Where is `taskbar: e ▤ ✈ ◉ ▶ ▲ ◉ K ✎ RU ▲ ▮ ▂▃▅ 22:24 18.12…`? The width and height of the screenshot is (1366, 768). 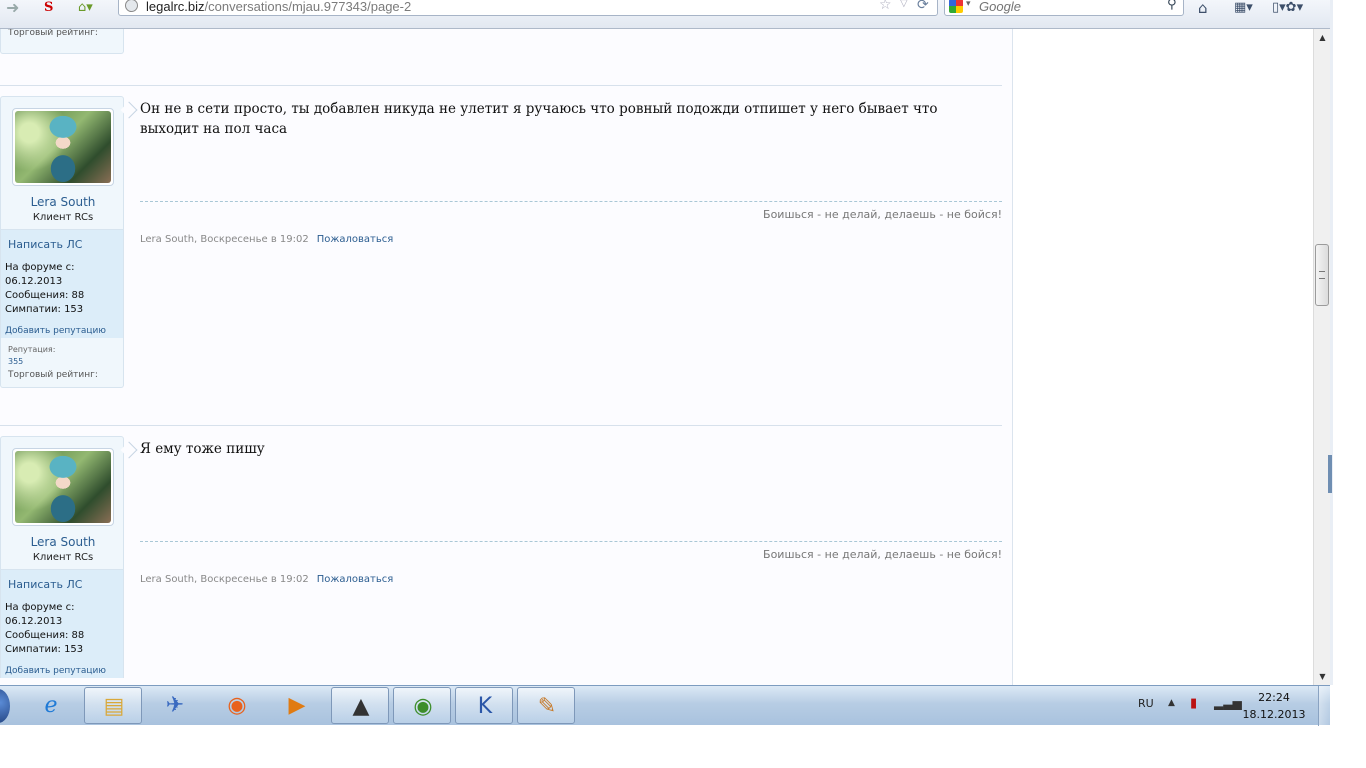 taskbar: e ▤ ✈ ◉ ▶ ▲ ◉ K ✎ RU ▲ ▮ ▂▃▅ 22:24 18.12… is located at coordinates (665, 705).